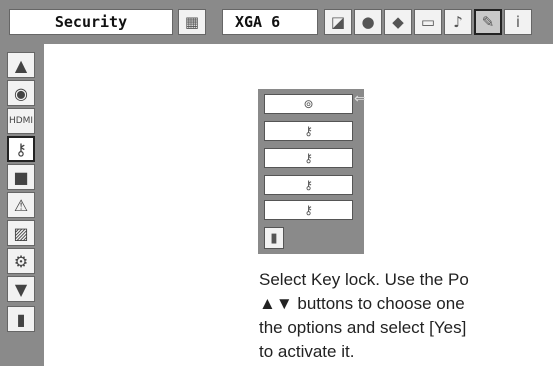 Image resolution: width=553 pixels, height=366 pixels. I want to click on sidebar: ▲ ◉ HDMI ⚷ ■ ⚠ ▨ ⚙ ▼ ▮, so click(22, 205).